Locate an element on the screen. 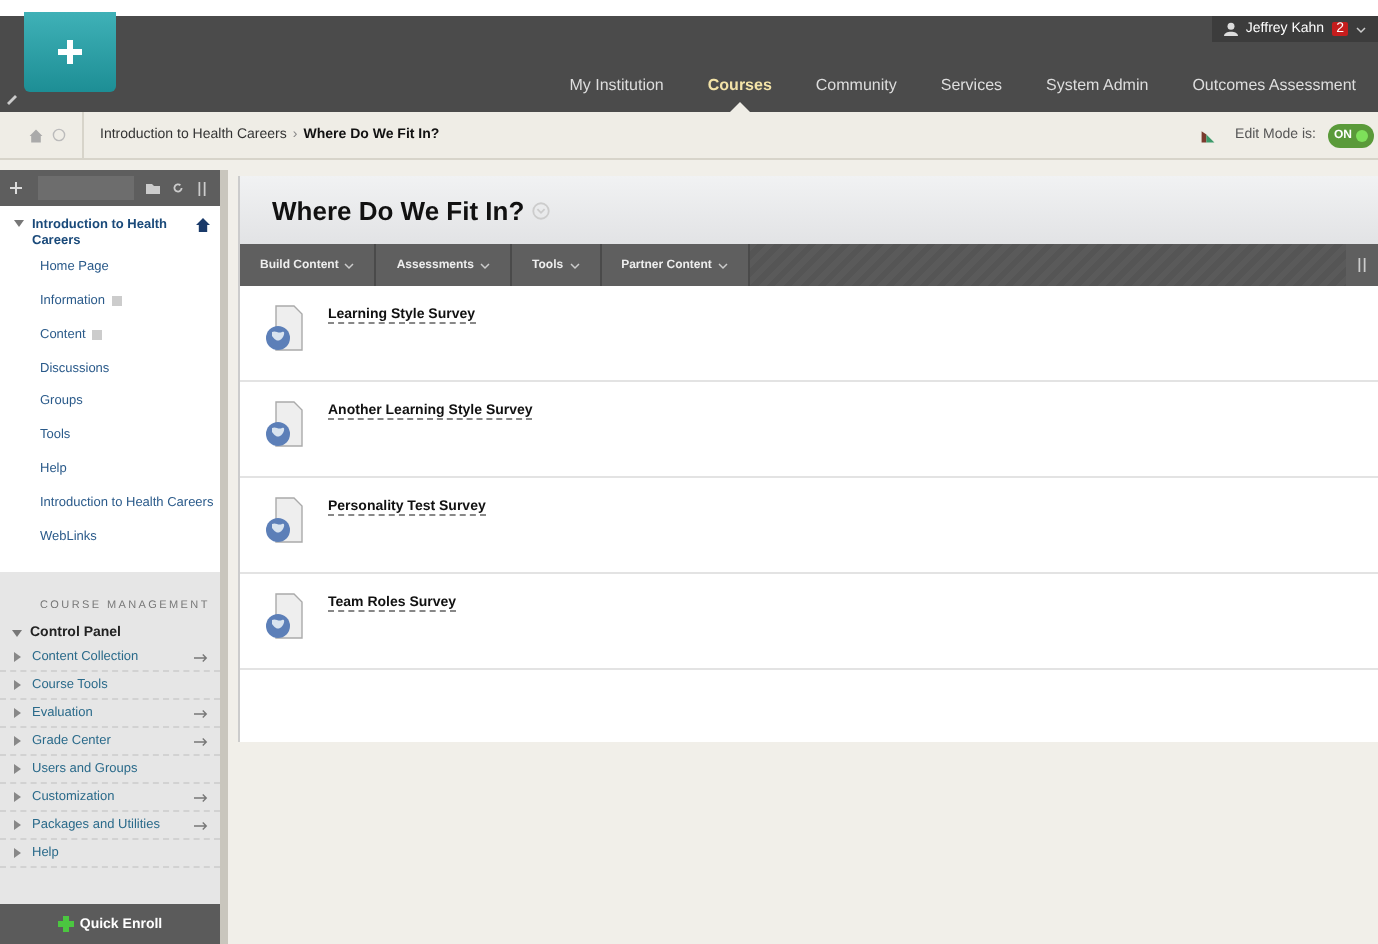 This screenshot has width=1378, height=944. nav-tab: System Admin is located at coordinates (1097, 94).